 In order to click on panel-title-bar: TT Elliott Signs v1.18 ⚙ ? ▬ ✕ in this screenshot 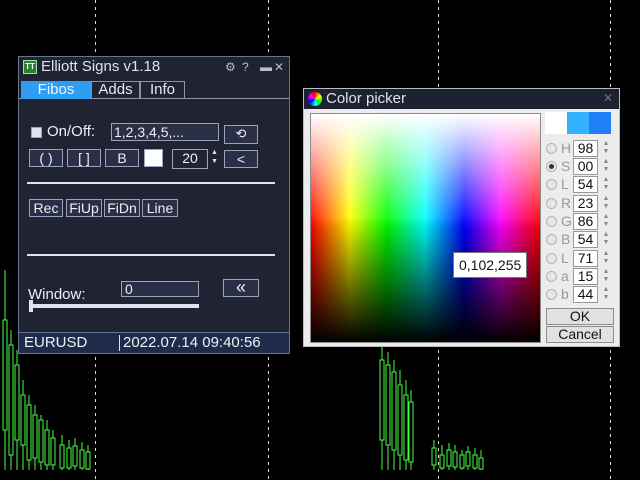, I will do `click(154, 67)`.